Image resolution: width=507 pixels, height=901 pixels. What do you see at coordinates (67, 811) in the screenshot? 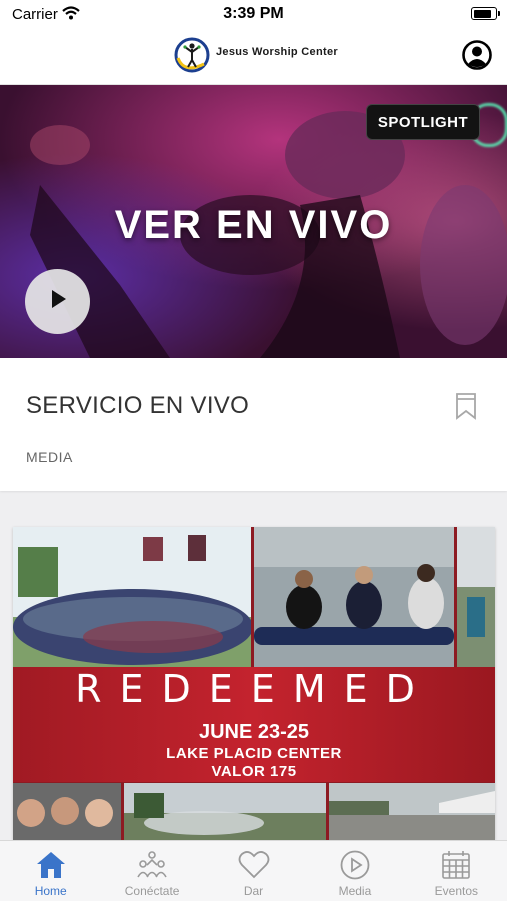
I see `girls-photo` at bounding box center [67, 811].